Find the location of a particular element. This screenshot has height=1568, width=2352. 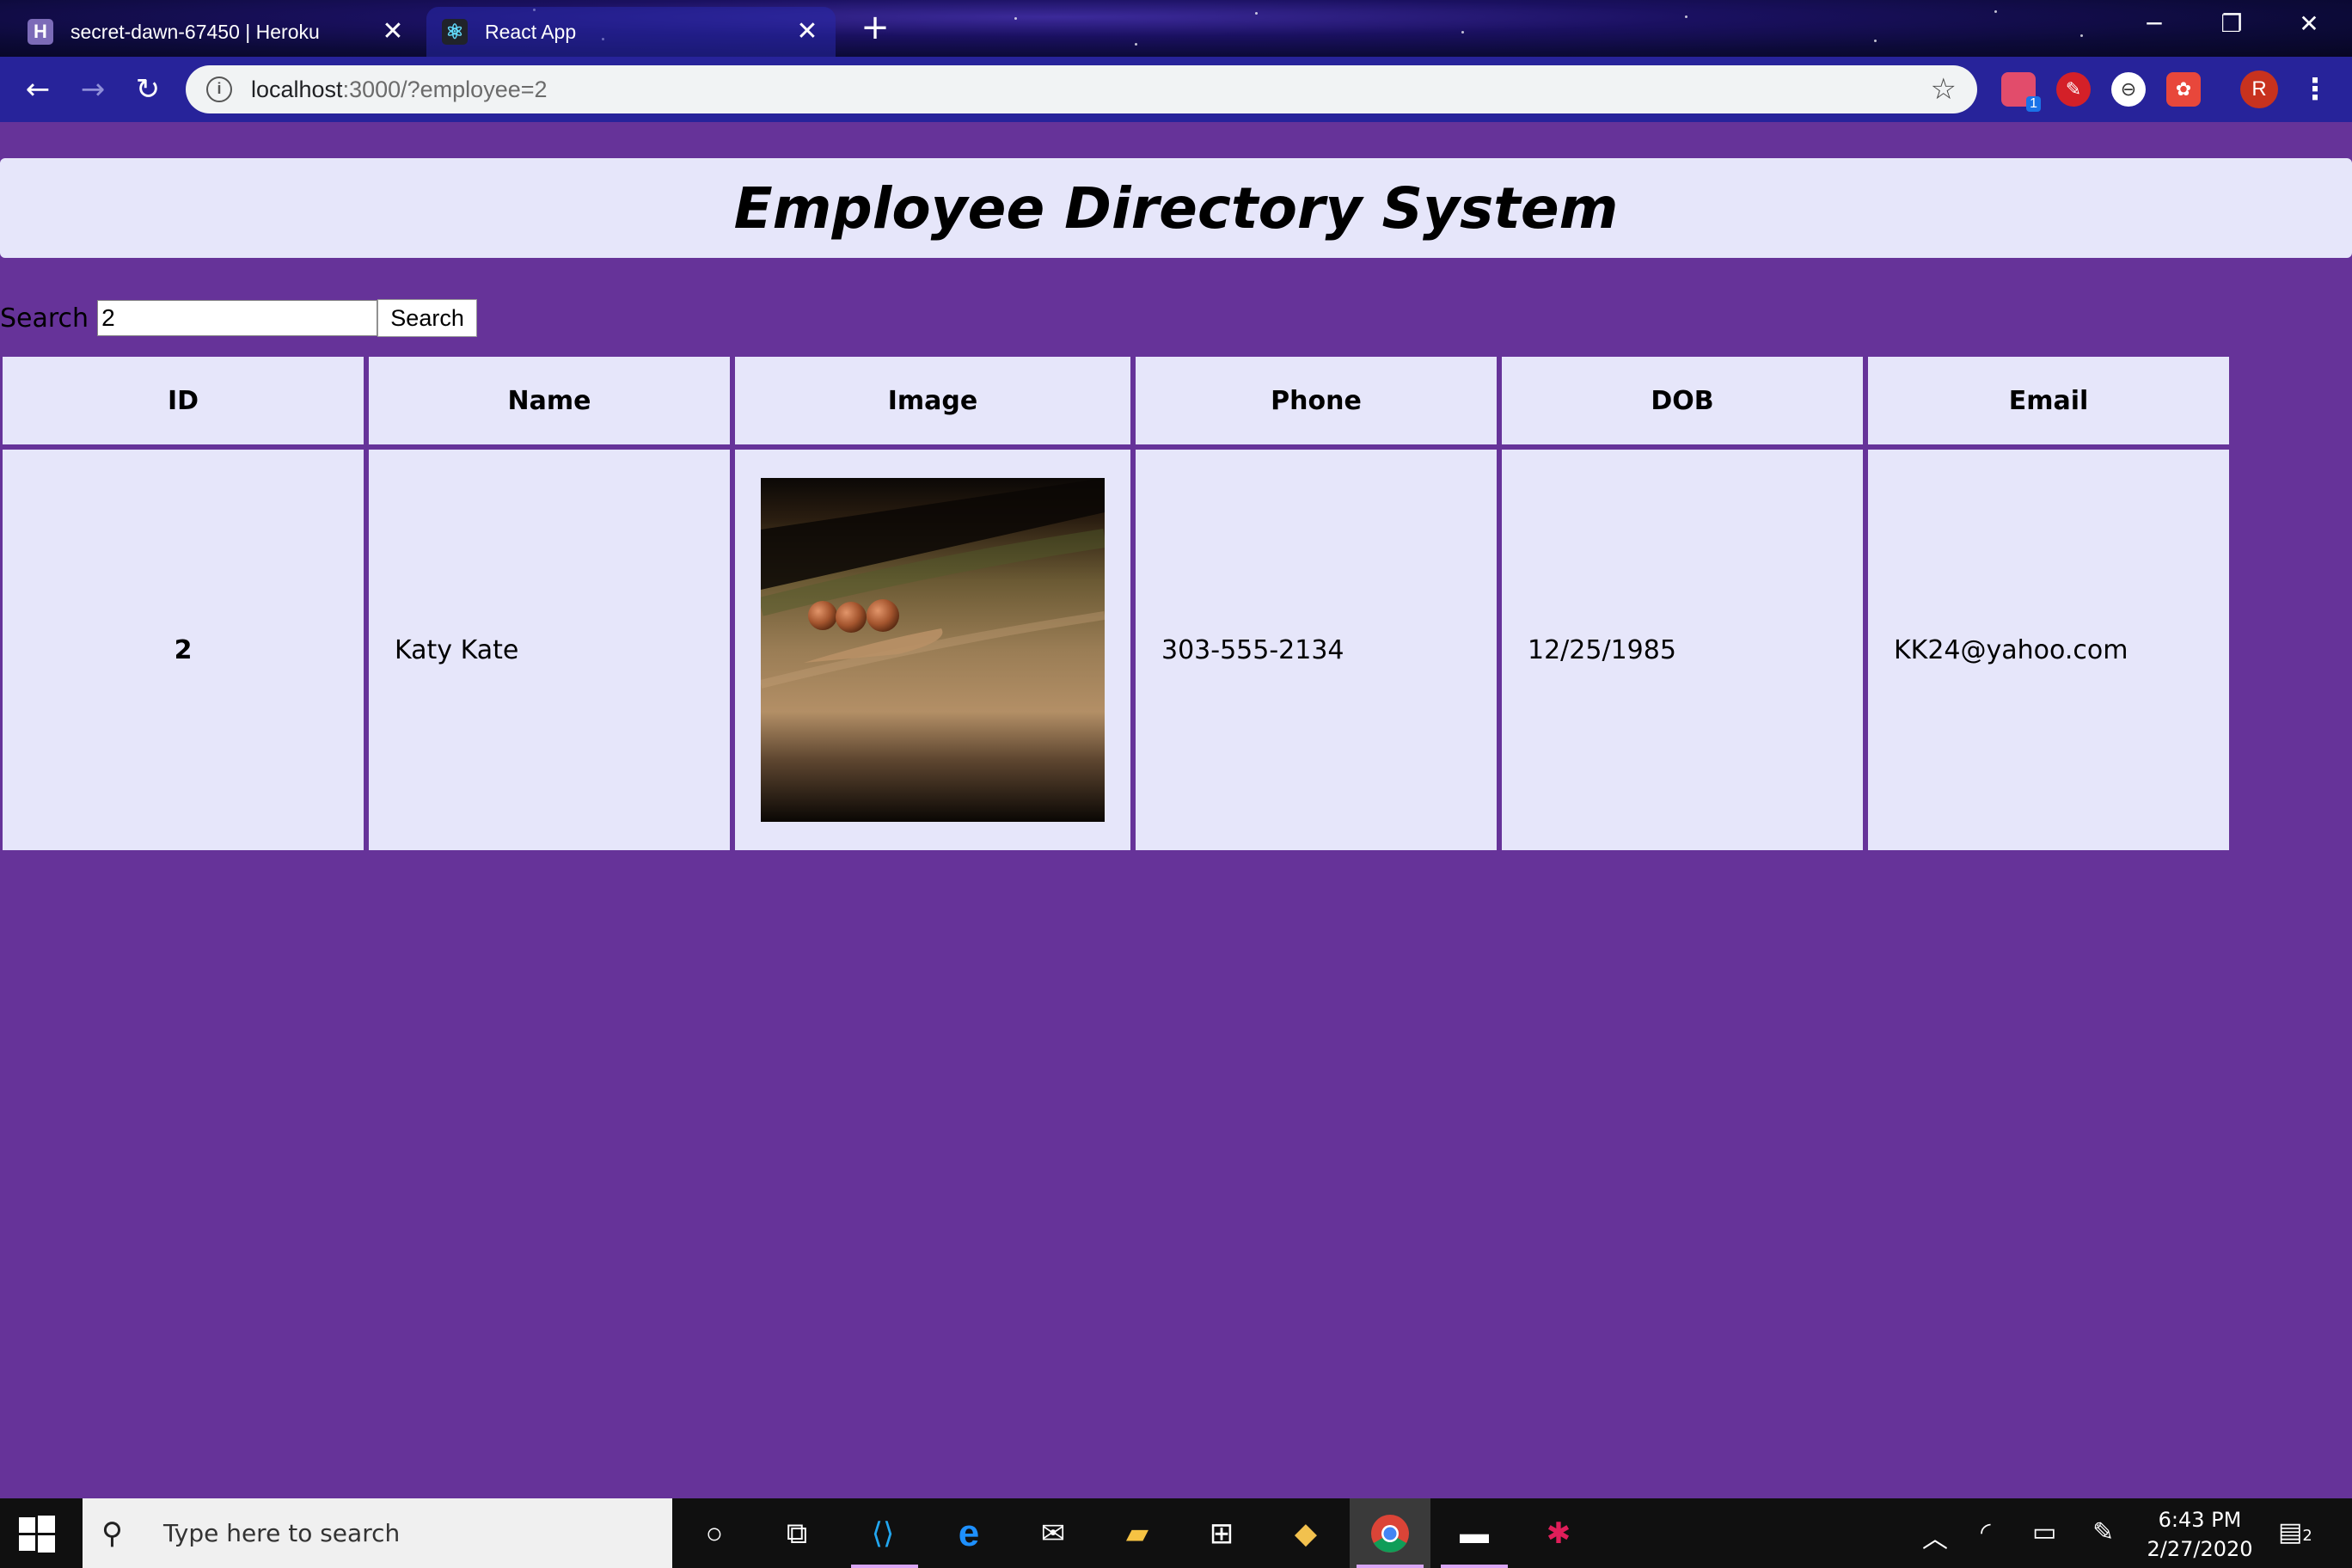

column-header-email: Email is located at coordinates (2048, 400).